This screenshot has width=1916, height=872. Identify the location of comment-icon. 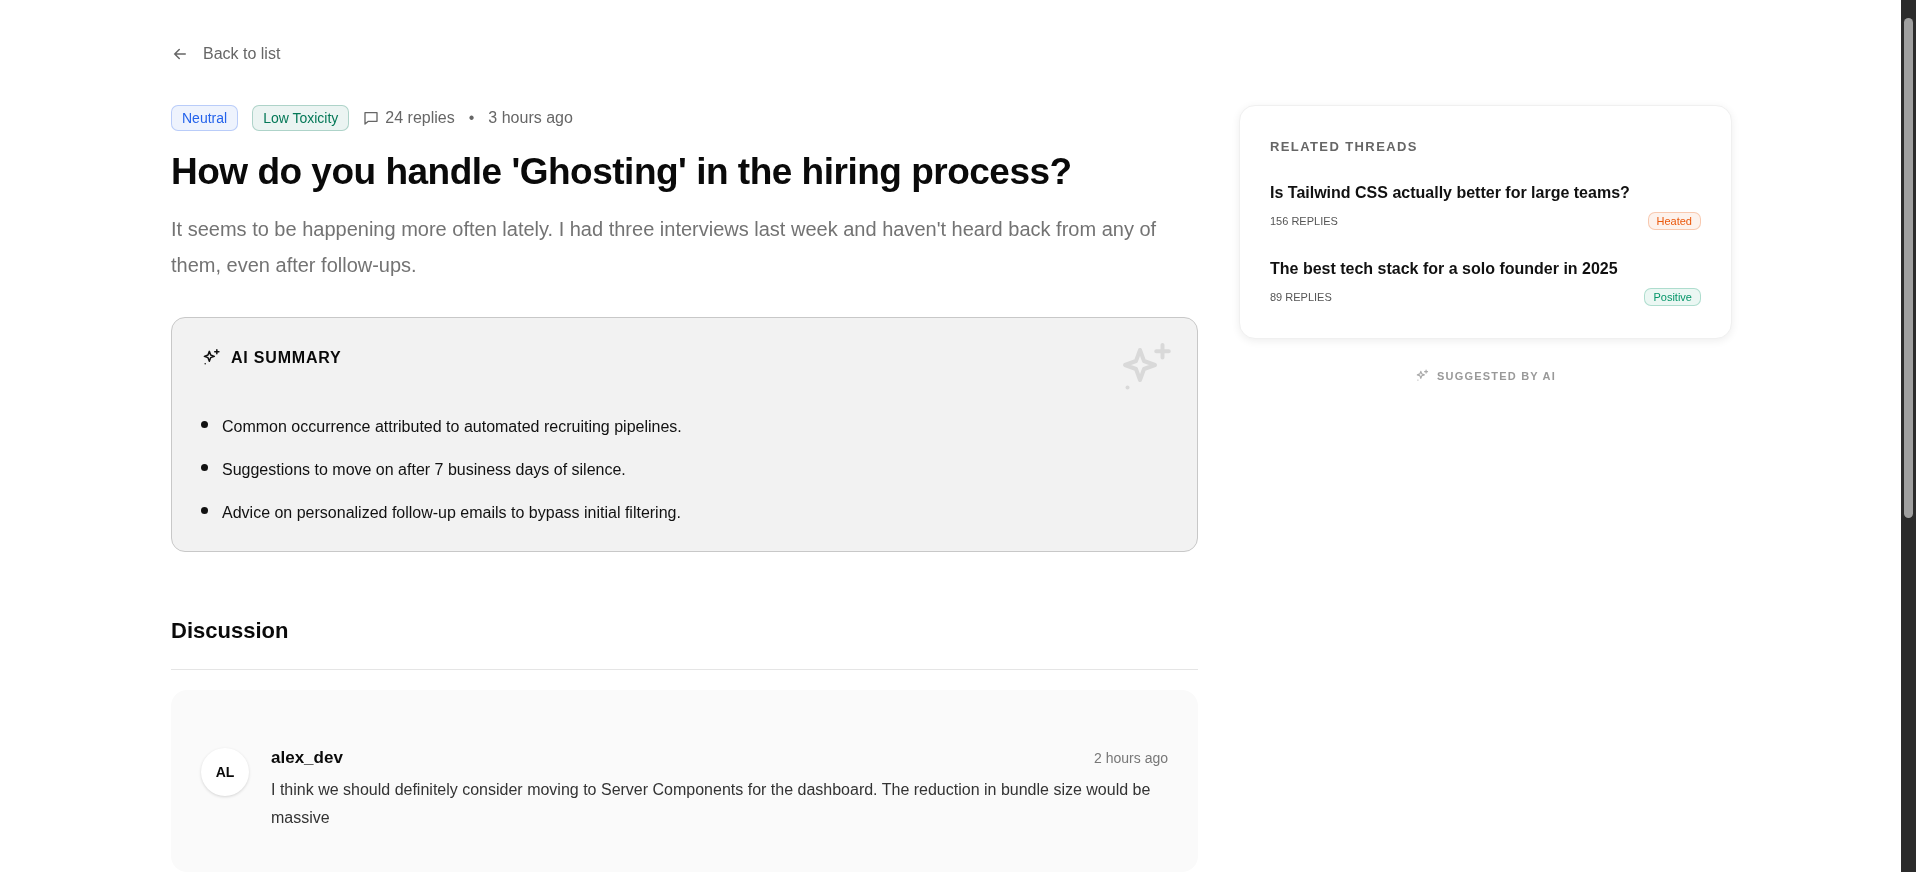
(371, 118).